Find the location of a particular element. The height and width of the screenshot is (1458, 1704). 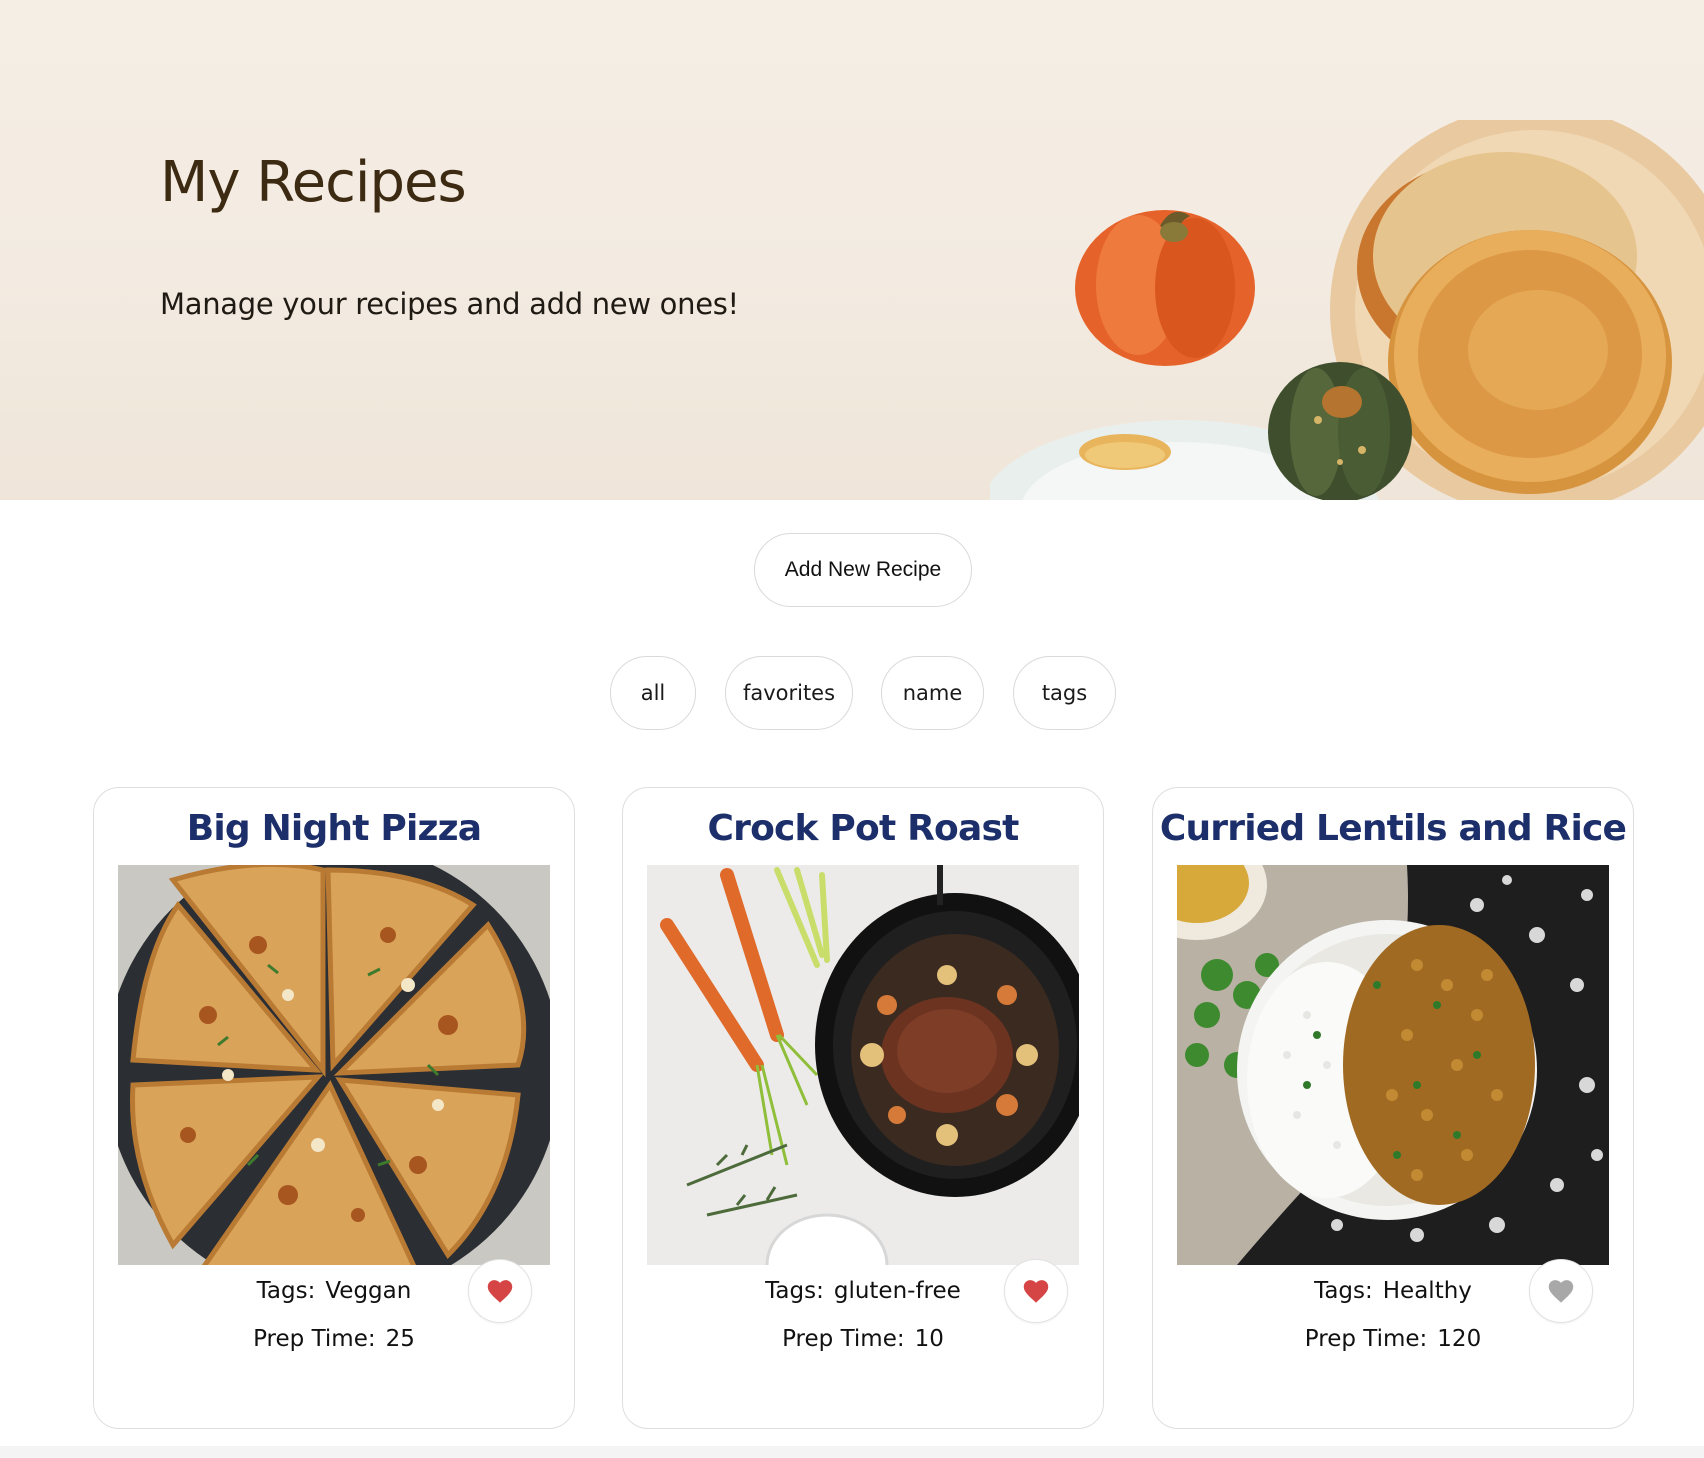

recipe-tags-row: Tags: Veggan is located at coordinates (334, 1291).